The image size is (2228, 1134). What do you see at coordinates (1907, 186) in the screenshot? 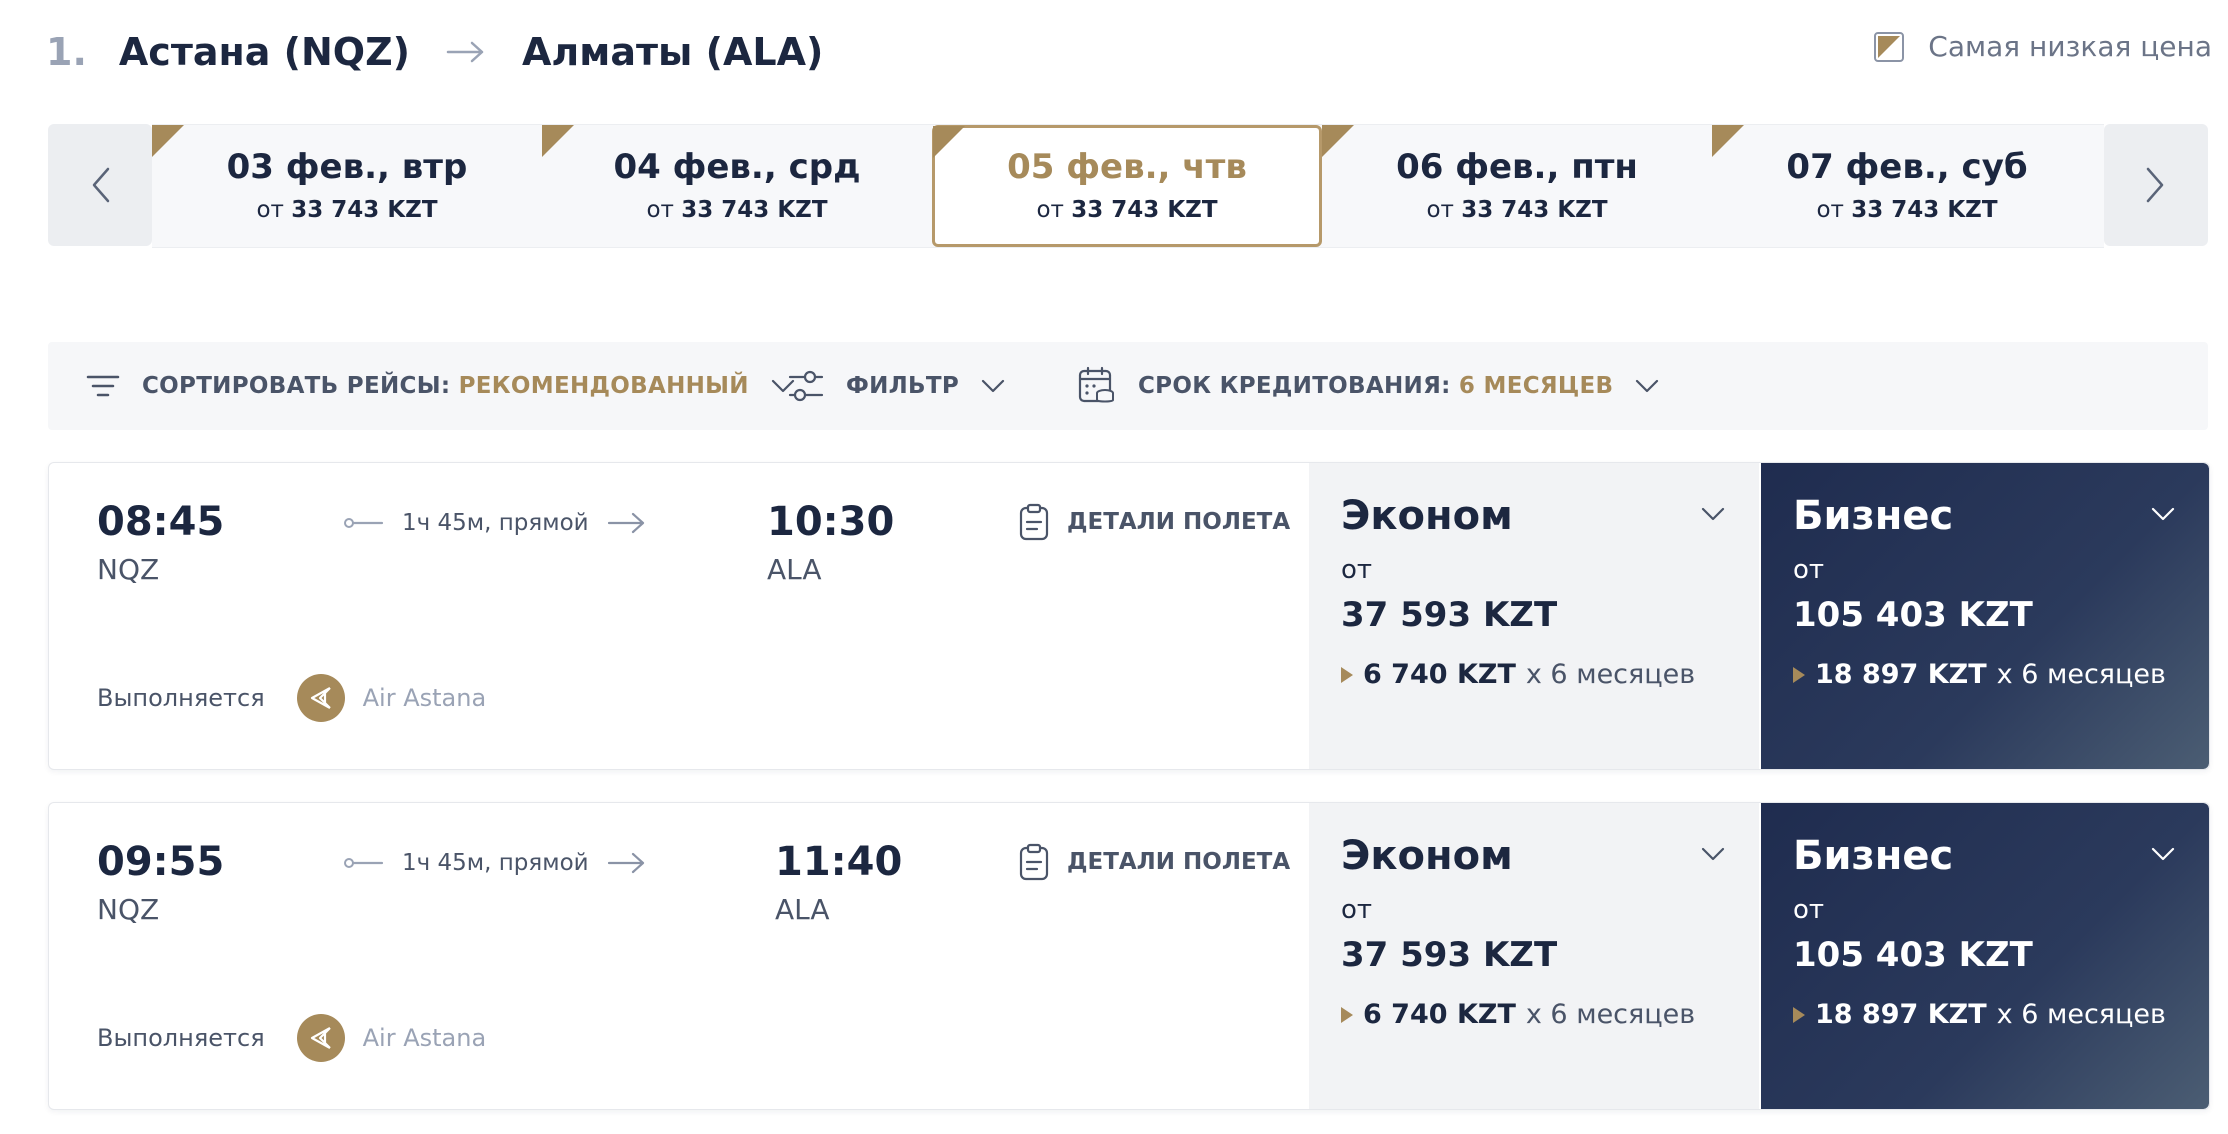
I see `date-option: 07 фев., суб от 33 743 KZT` at bounding box center [1907, 186].